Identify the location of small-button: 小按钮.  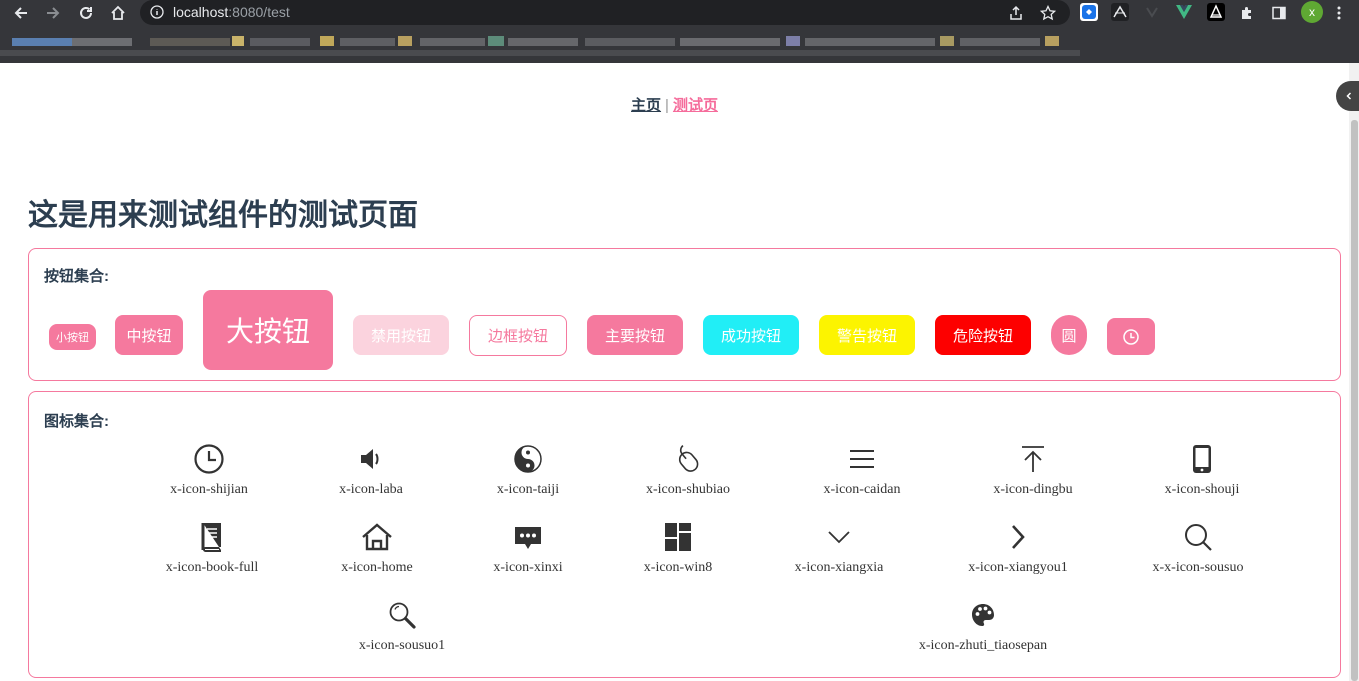
(72, 337).